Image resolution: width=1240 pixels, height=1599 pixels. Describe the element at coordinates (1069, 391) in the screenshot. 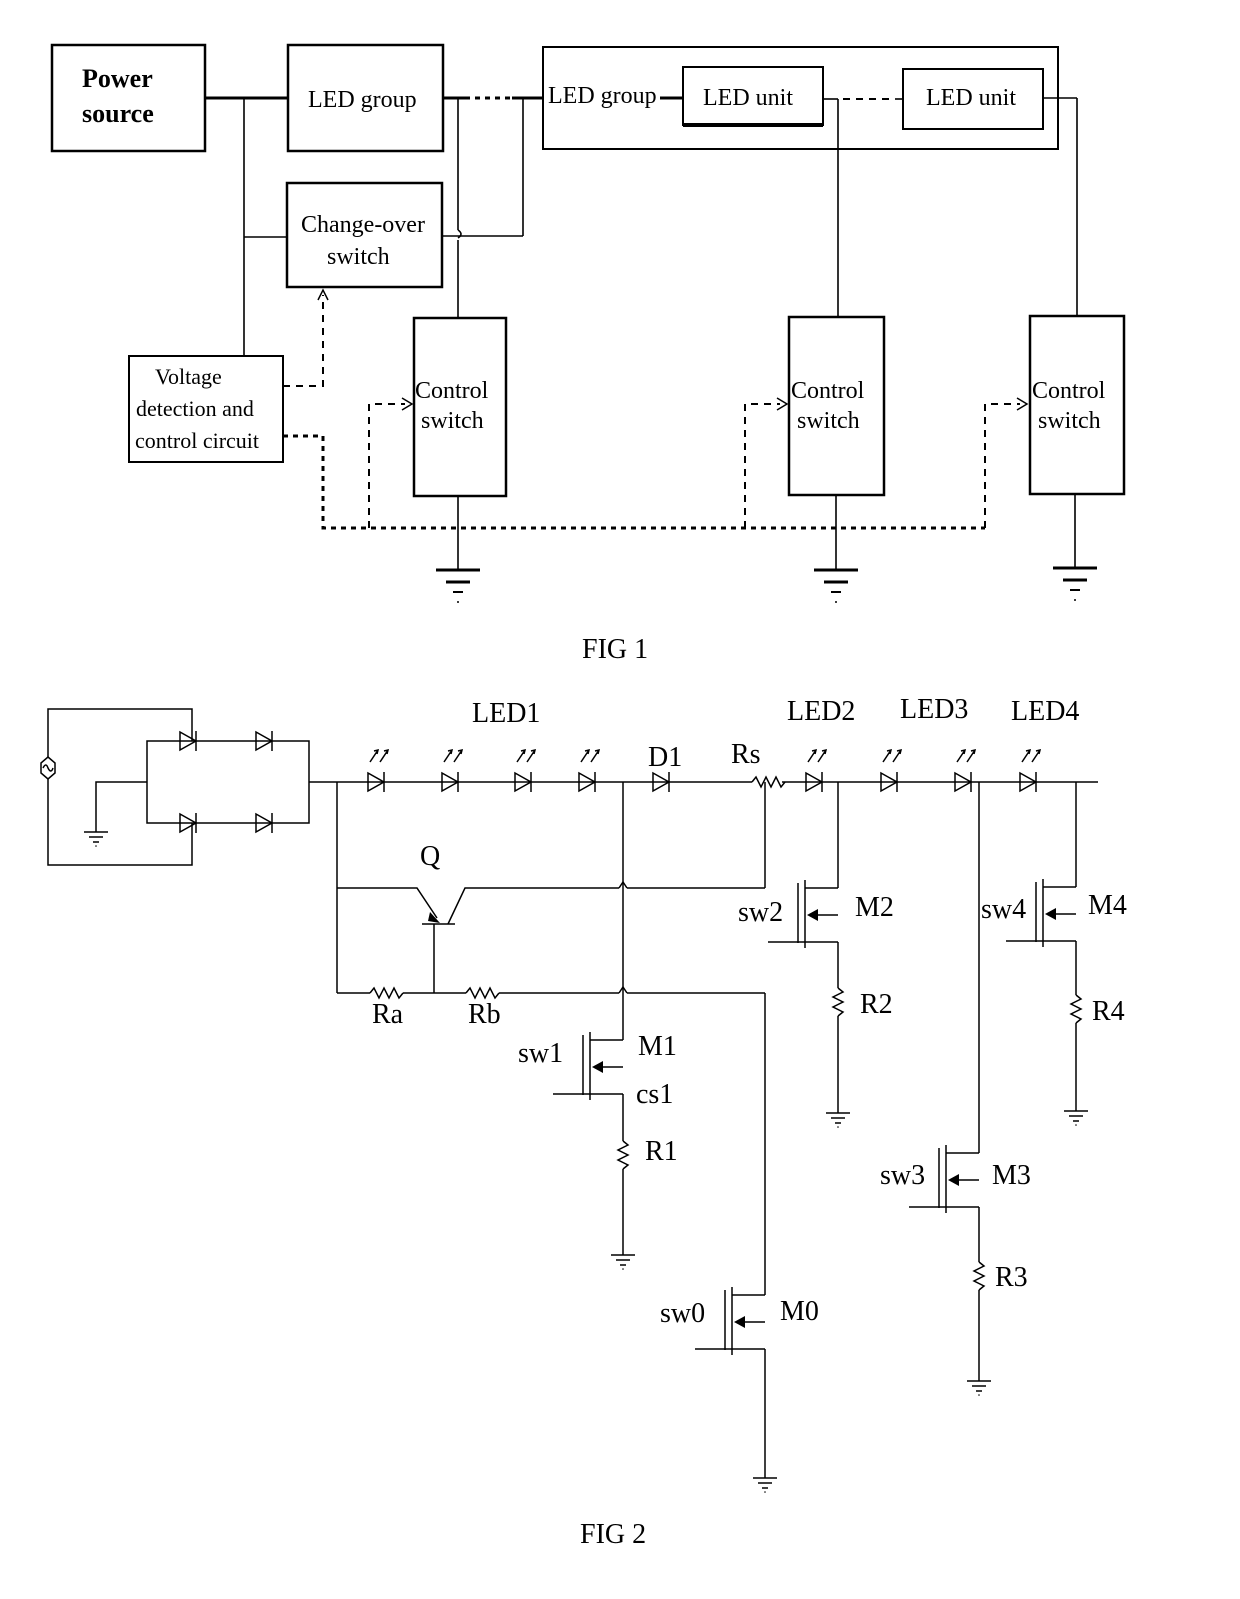

I see `control-switch-3-line1: Control` at that location.